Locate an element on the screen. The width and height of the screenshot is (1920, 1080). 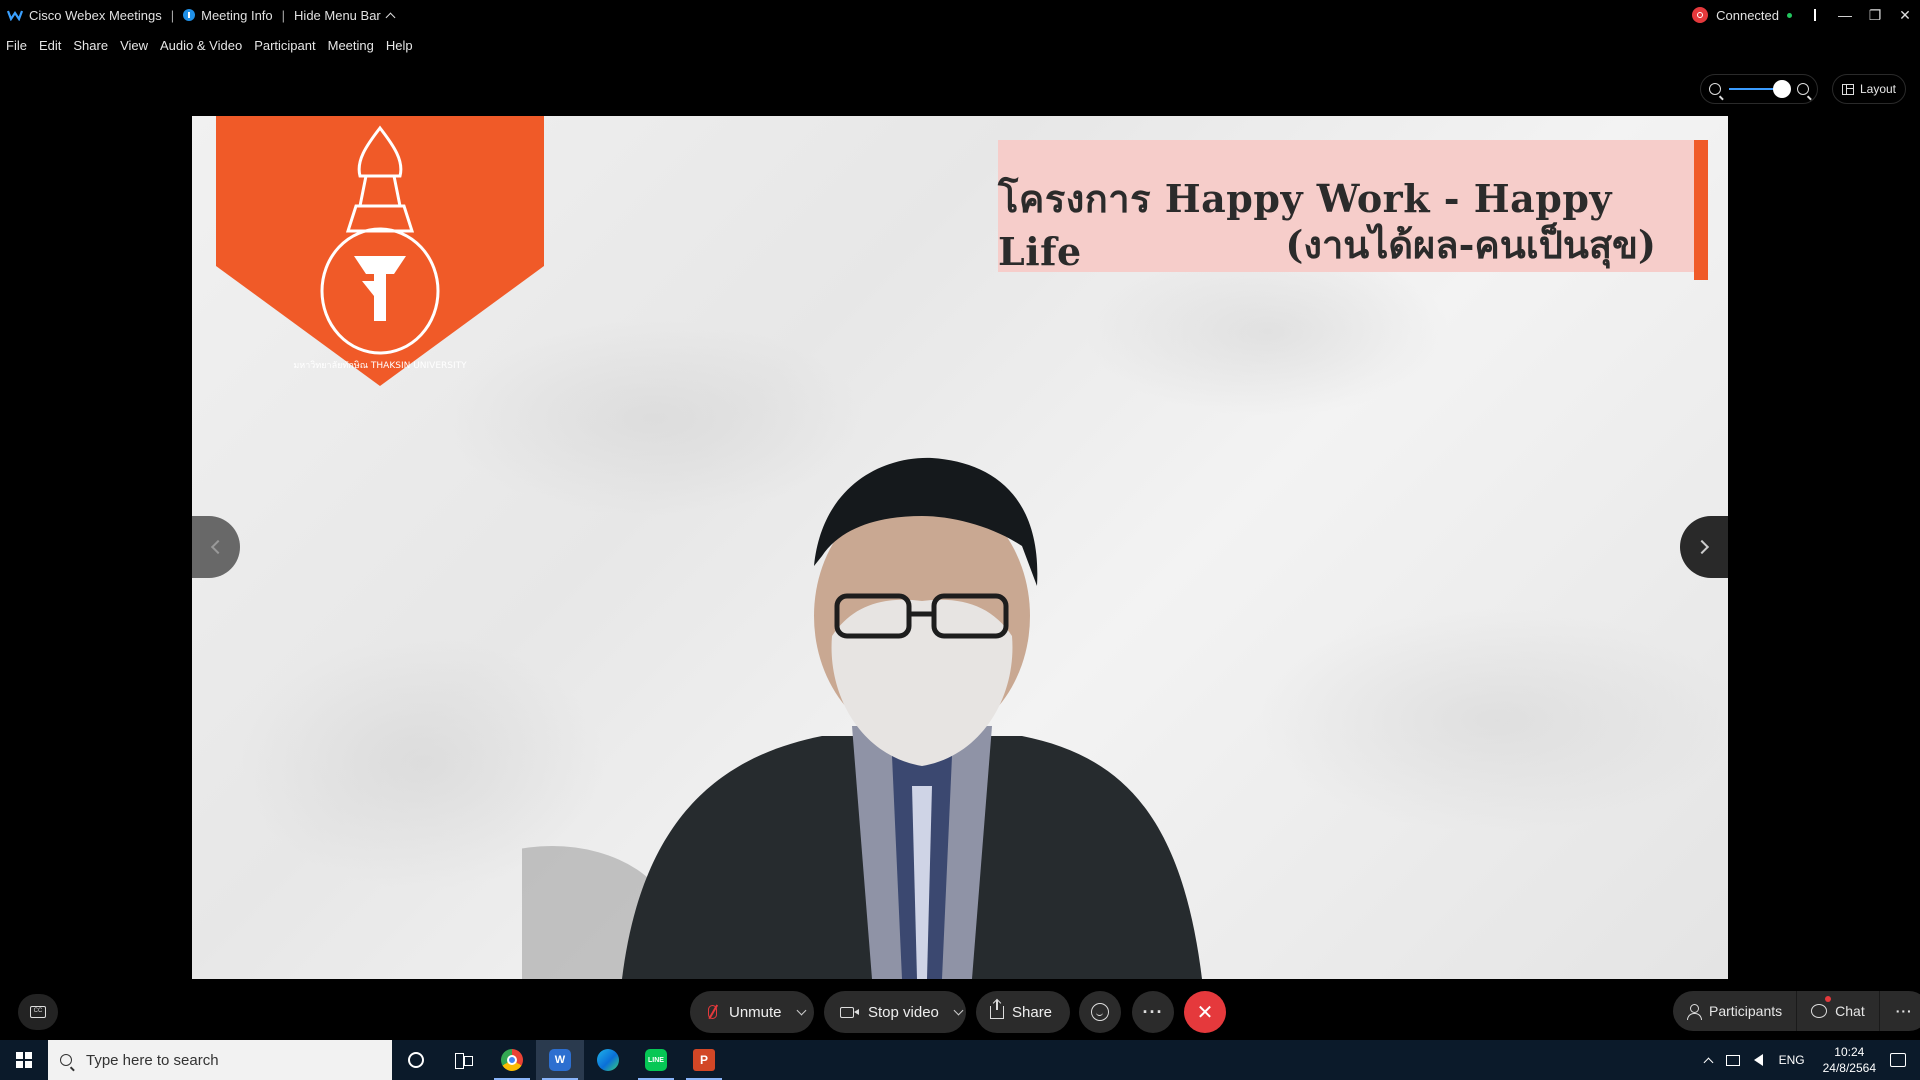
closed-captions-button: CC is located at coordinates (38, 1012).